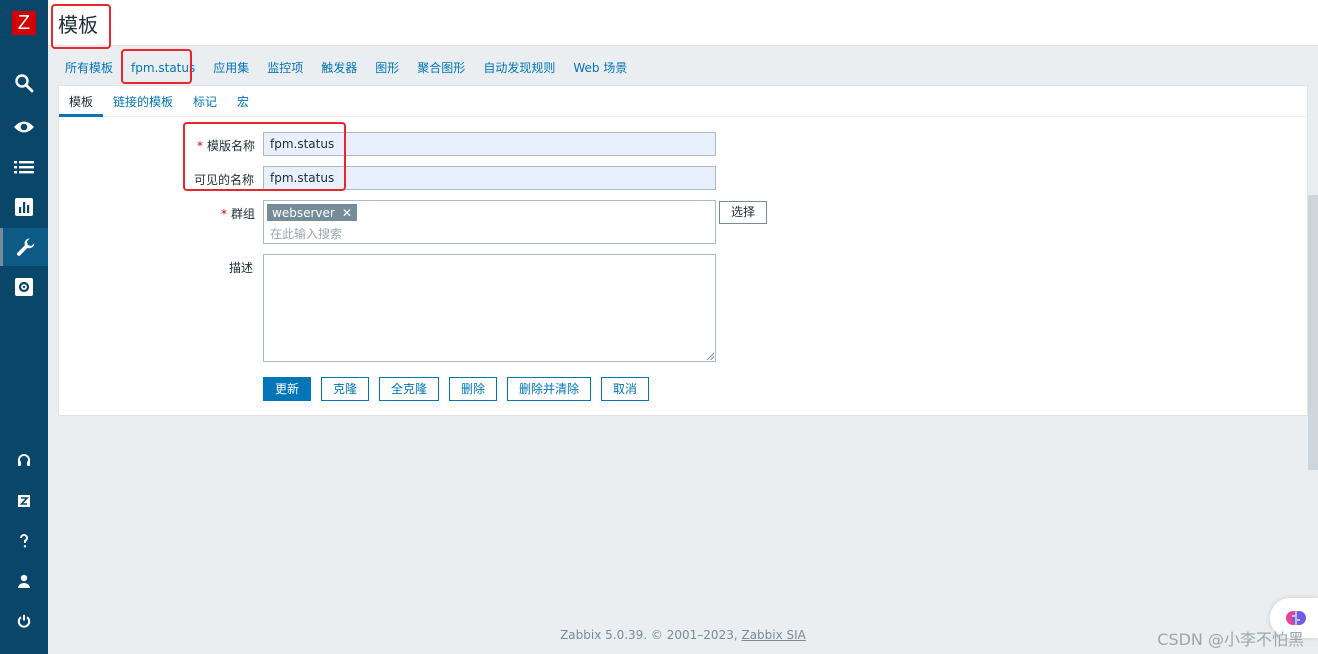 This screenshot has height=654, width=1318. I want to click on nav-search, so click(24, 83).